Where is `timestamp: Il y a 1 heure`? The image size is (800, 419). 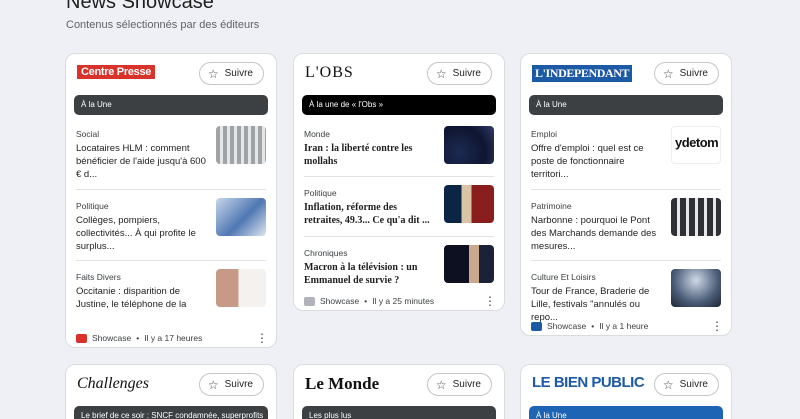
timestamp: Il y a 1 heure is located at coordinates (624, 326).